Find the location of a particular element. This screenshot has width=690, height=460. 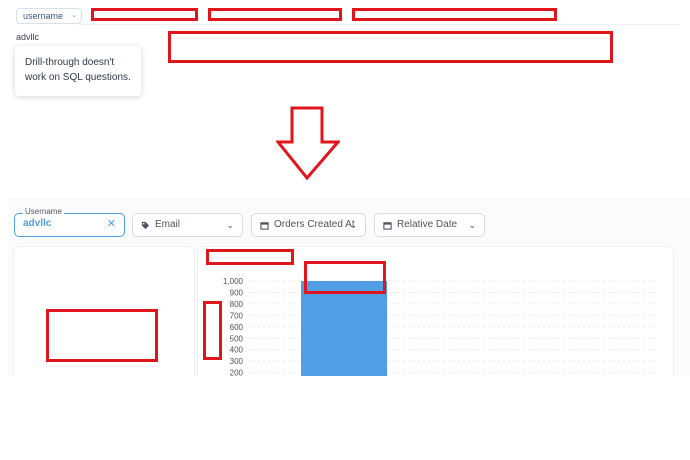

filter-value-text: advllc is located at coordinates (28, 37).